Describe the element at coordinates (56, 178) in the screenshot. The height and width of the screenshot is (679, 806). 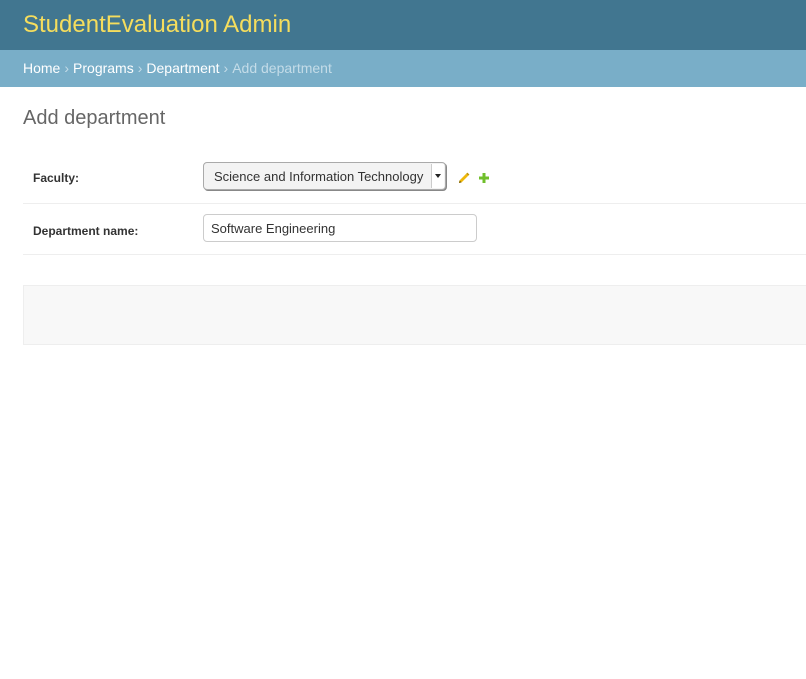
I see `faculty-label: Faculty:` at that location.